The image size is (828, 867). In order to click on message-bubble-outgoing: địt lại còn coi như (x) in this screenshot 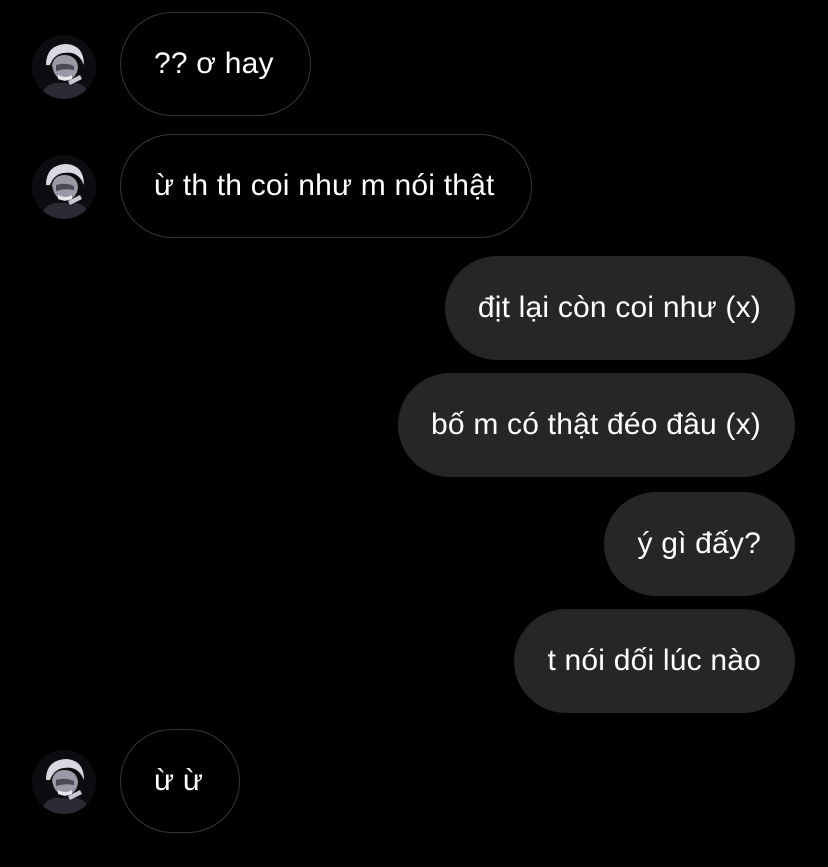, I will do `click(619, 308)`.